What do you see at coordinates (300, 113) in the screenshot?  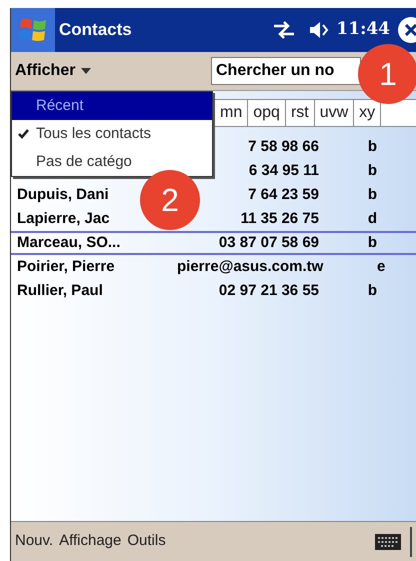 I see `index-tab: rst` at bounding box center [300, 113].